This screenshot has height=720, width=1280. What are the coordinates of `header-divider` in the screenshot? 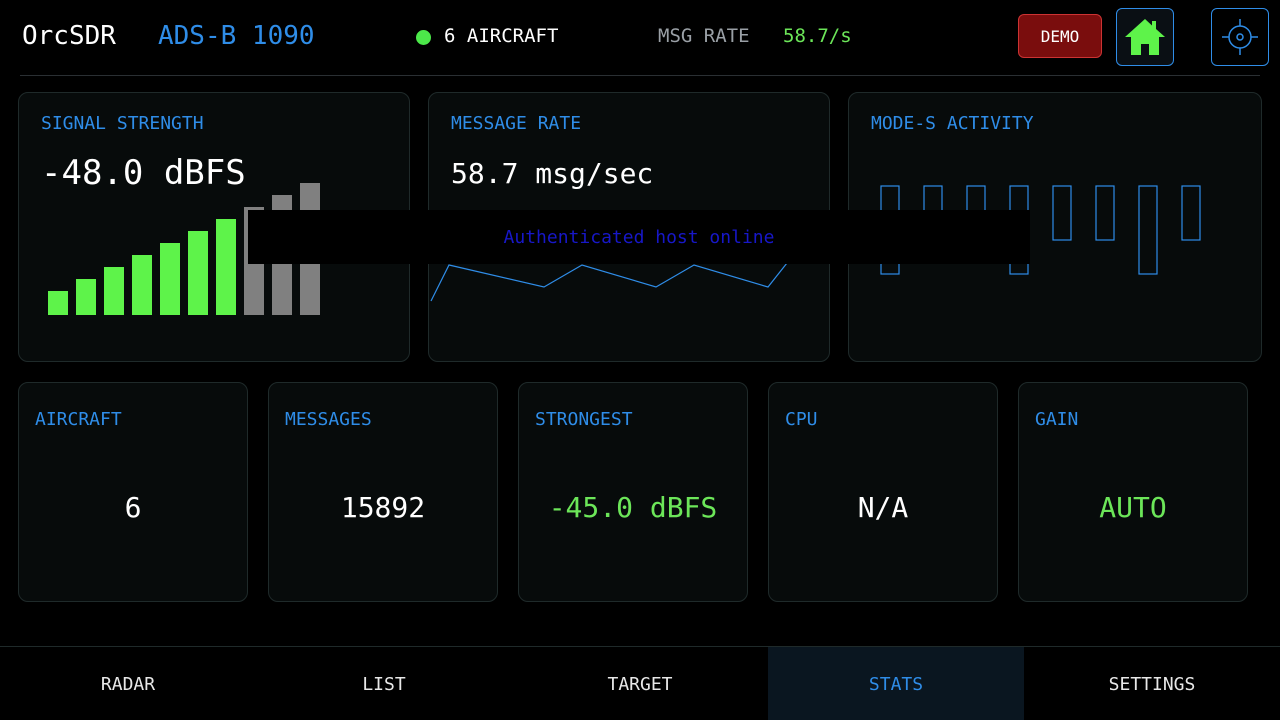 It's located at (640, 75).